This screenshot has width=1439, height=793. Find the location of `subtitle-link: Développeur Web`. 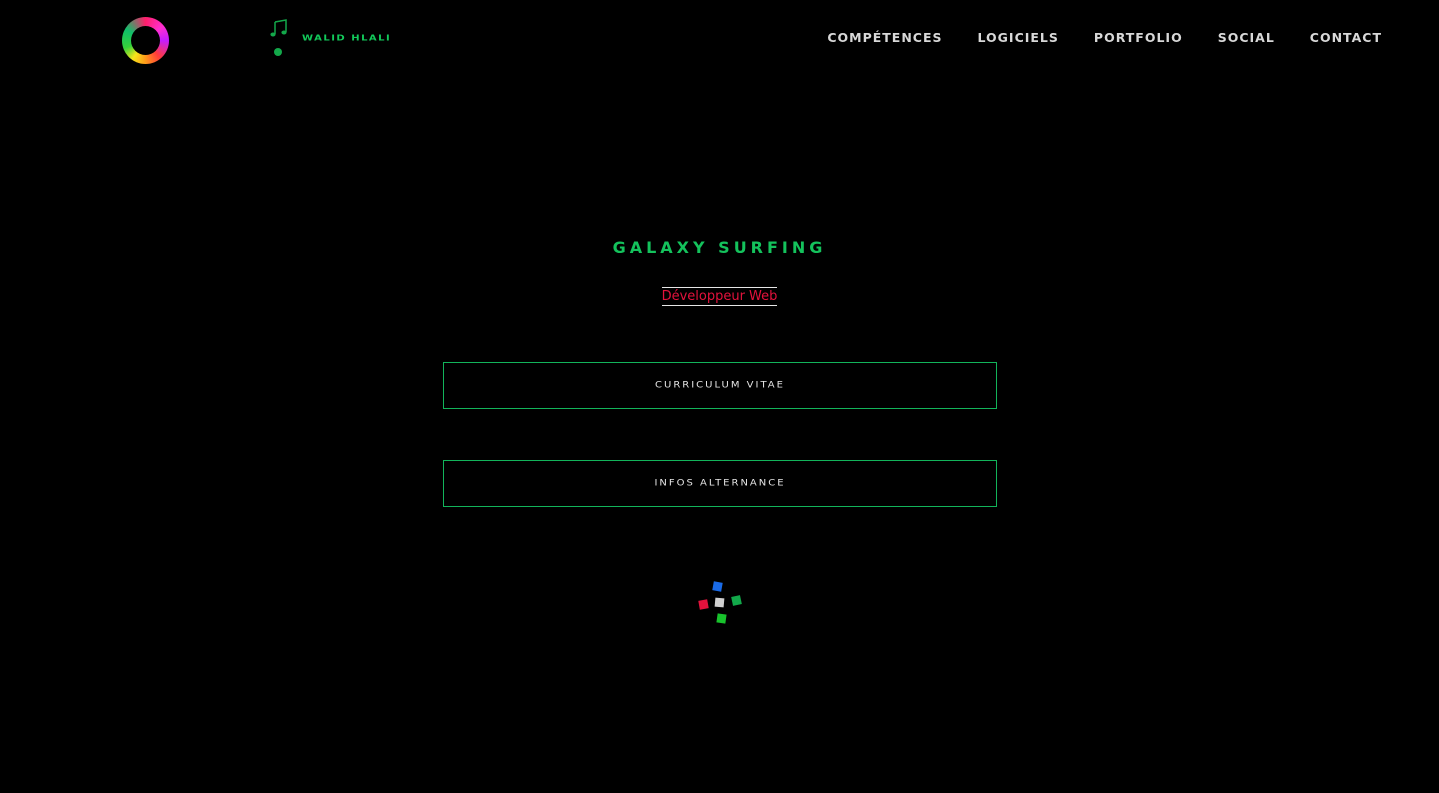

subtitle-link: Développeur Web is located at coordinates (719, 296).